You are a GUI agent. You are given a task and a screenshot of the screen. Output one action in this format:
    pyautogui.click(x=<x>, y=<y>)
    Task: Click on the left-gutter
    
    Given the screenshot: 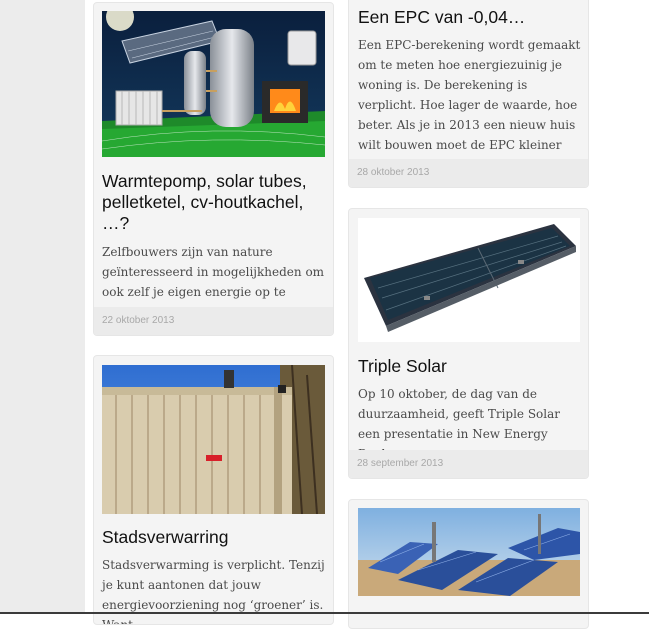 What is the action you would take?
    pyautogui.click(x=42, y=307)
    